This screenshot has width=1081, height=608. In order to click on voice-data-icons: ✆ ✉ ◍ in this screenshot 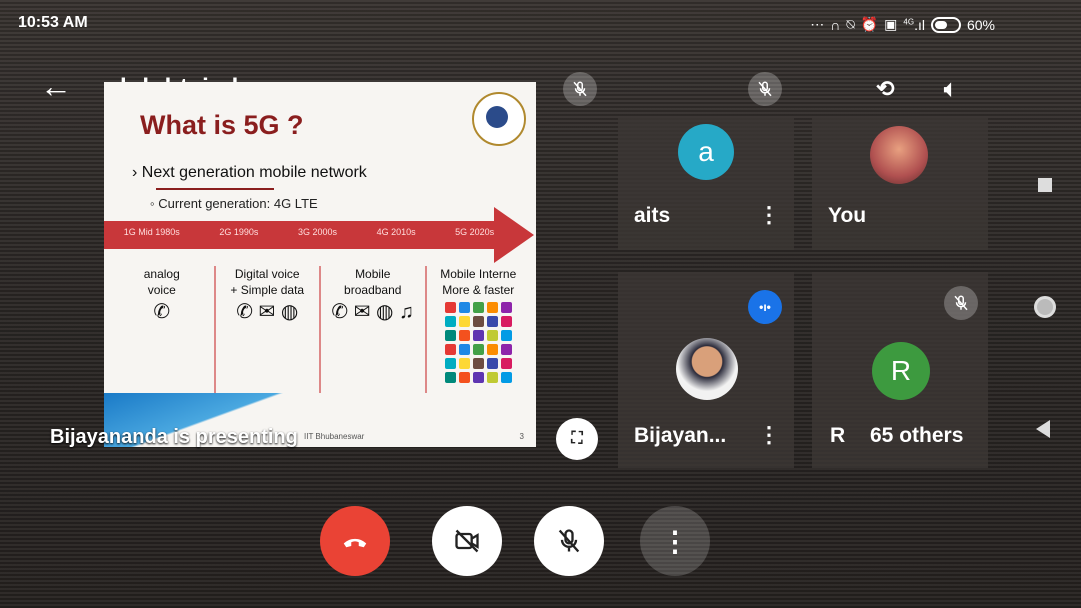, I will do `click(267, 312)`.